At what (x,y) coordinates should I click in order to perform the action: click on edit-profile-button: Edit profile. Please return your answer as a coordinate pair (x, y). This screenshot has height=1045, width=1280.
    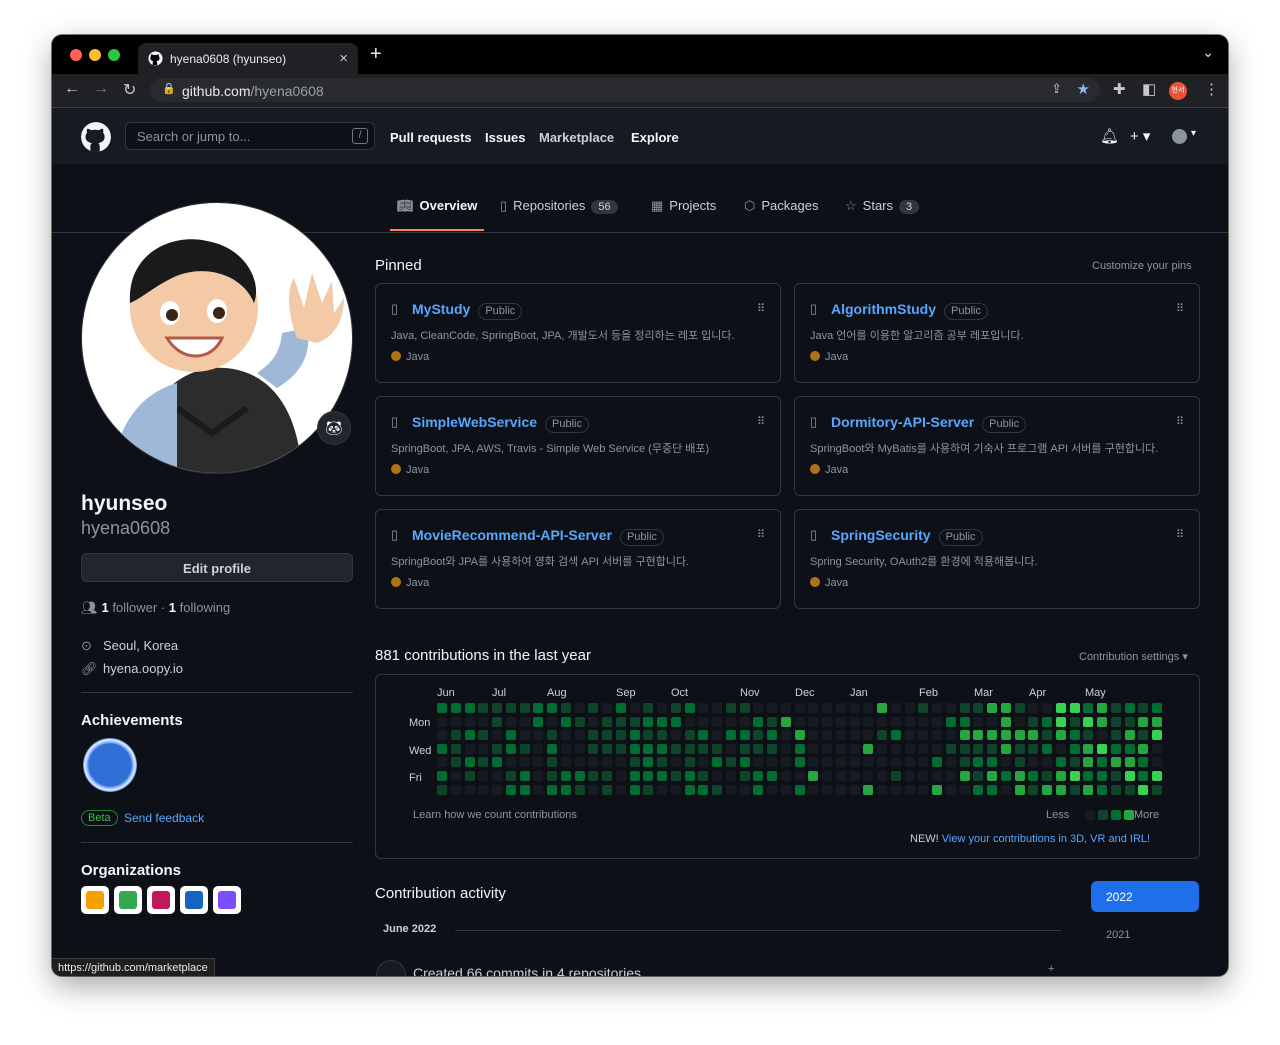
    Looking at the image, I should click on (217, 567).